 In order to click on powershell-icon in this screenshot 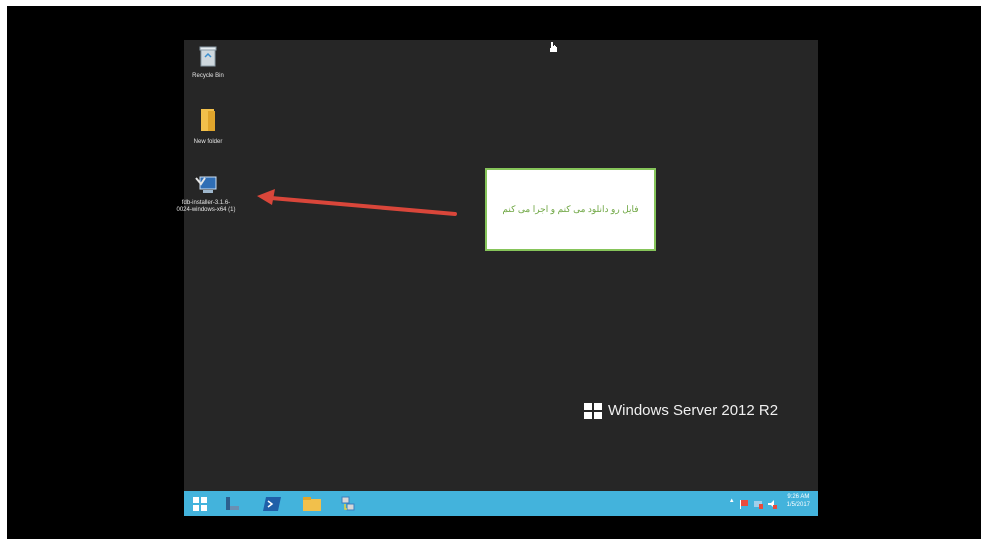, I will do `click(272, 503)`.